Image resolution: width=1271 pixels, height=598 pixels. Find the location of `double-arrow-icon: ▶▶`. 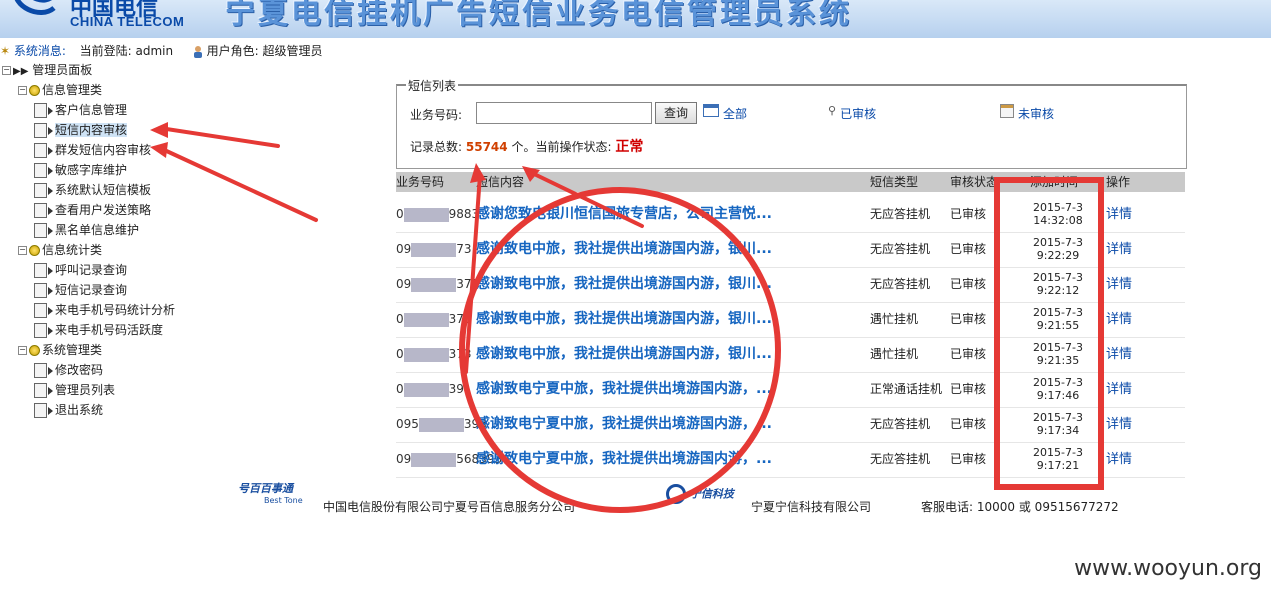

double-arrow-icon: ▶▶ is located at coordinates (21, 71).